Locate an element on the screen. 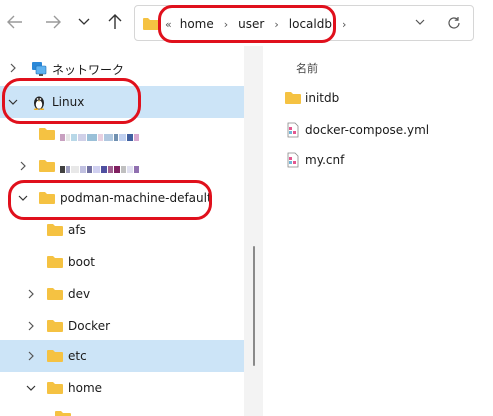 This screenshot has height=416, width=493. tree-item-podman-machine-default: podman-machine-default is located at coordinates (122, 198).